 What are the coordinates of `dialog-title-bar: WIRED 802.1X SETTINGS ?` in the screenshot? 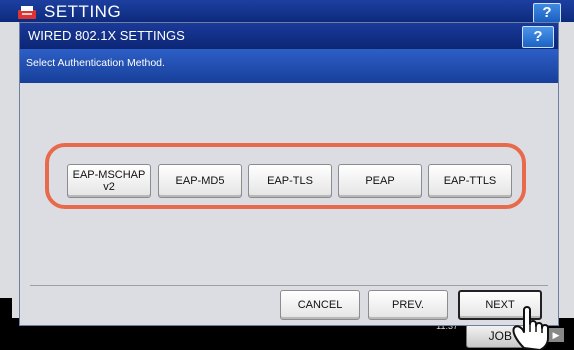 It's located at (289, 36).